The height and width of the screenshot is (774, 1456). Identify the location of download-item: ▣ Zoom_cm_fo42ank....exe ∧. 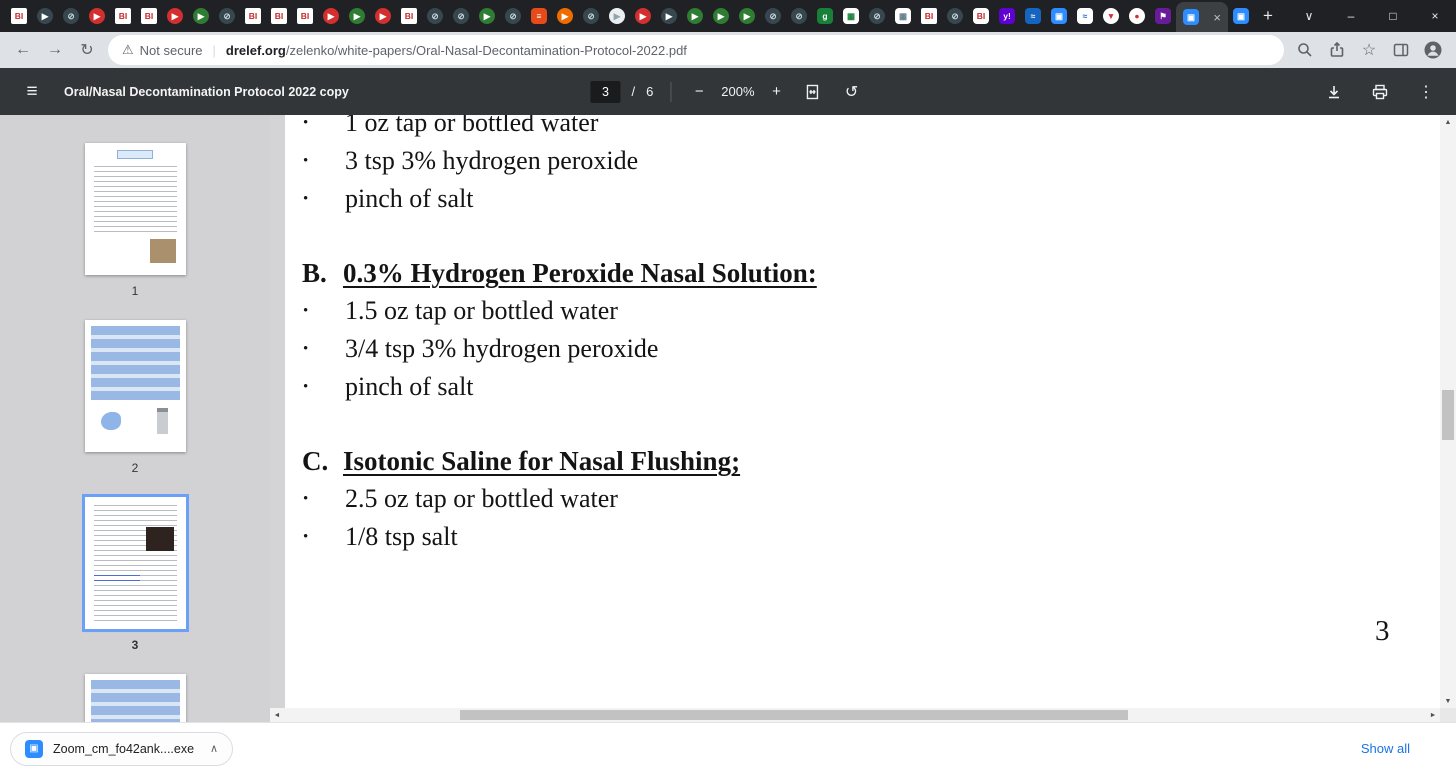
(122, 748).